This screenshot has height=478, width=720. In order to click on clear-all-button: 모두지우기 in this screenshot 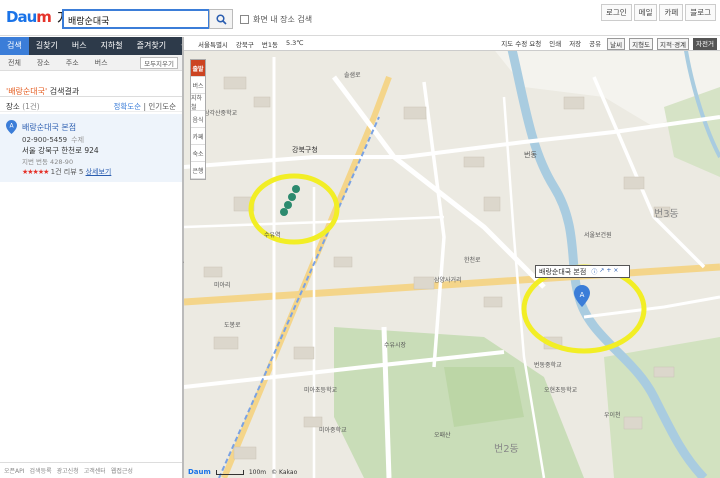, I will do `click(159, 62)`.